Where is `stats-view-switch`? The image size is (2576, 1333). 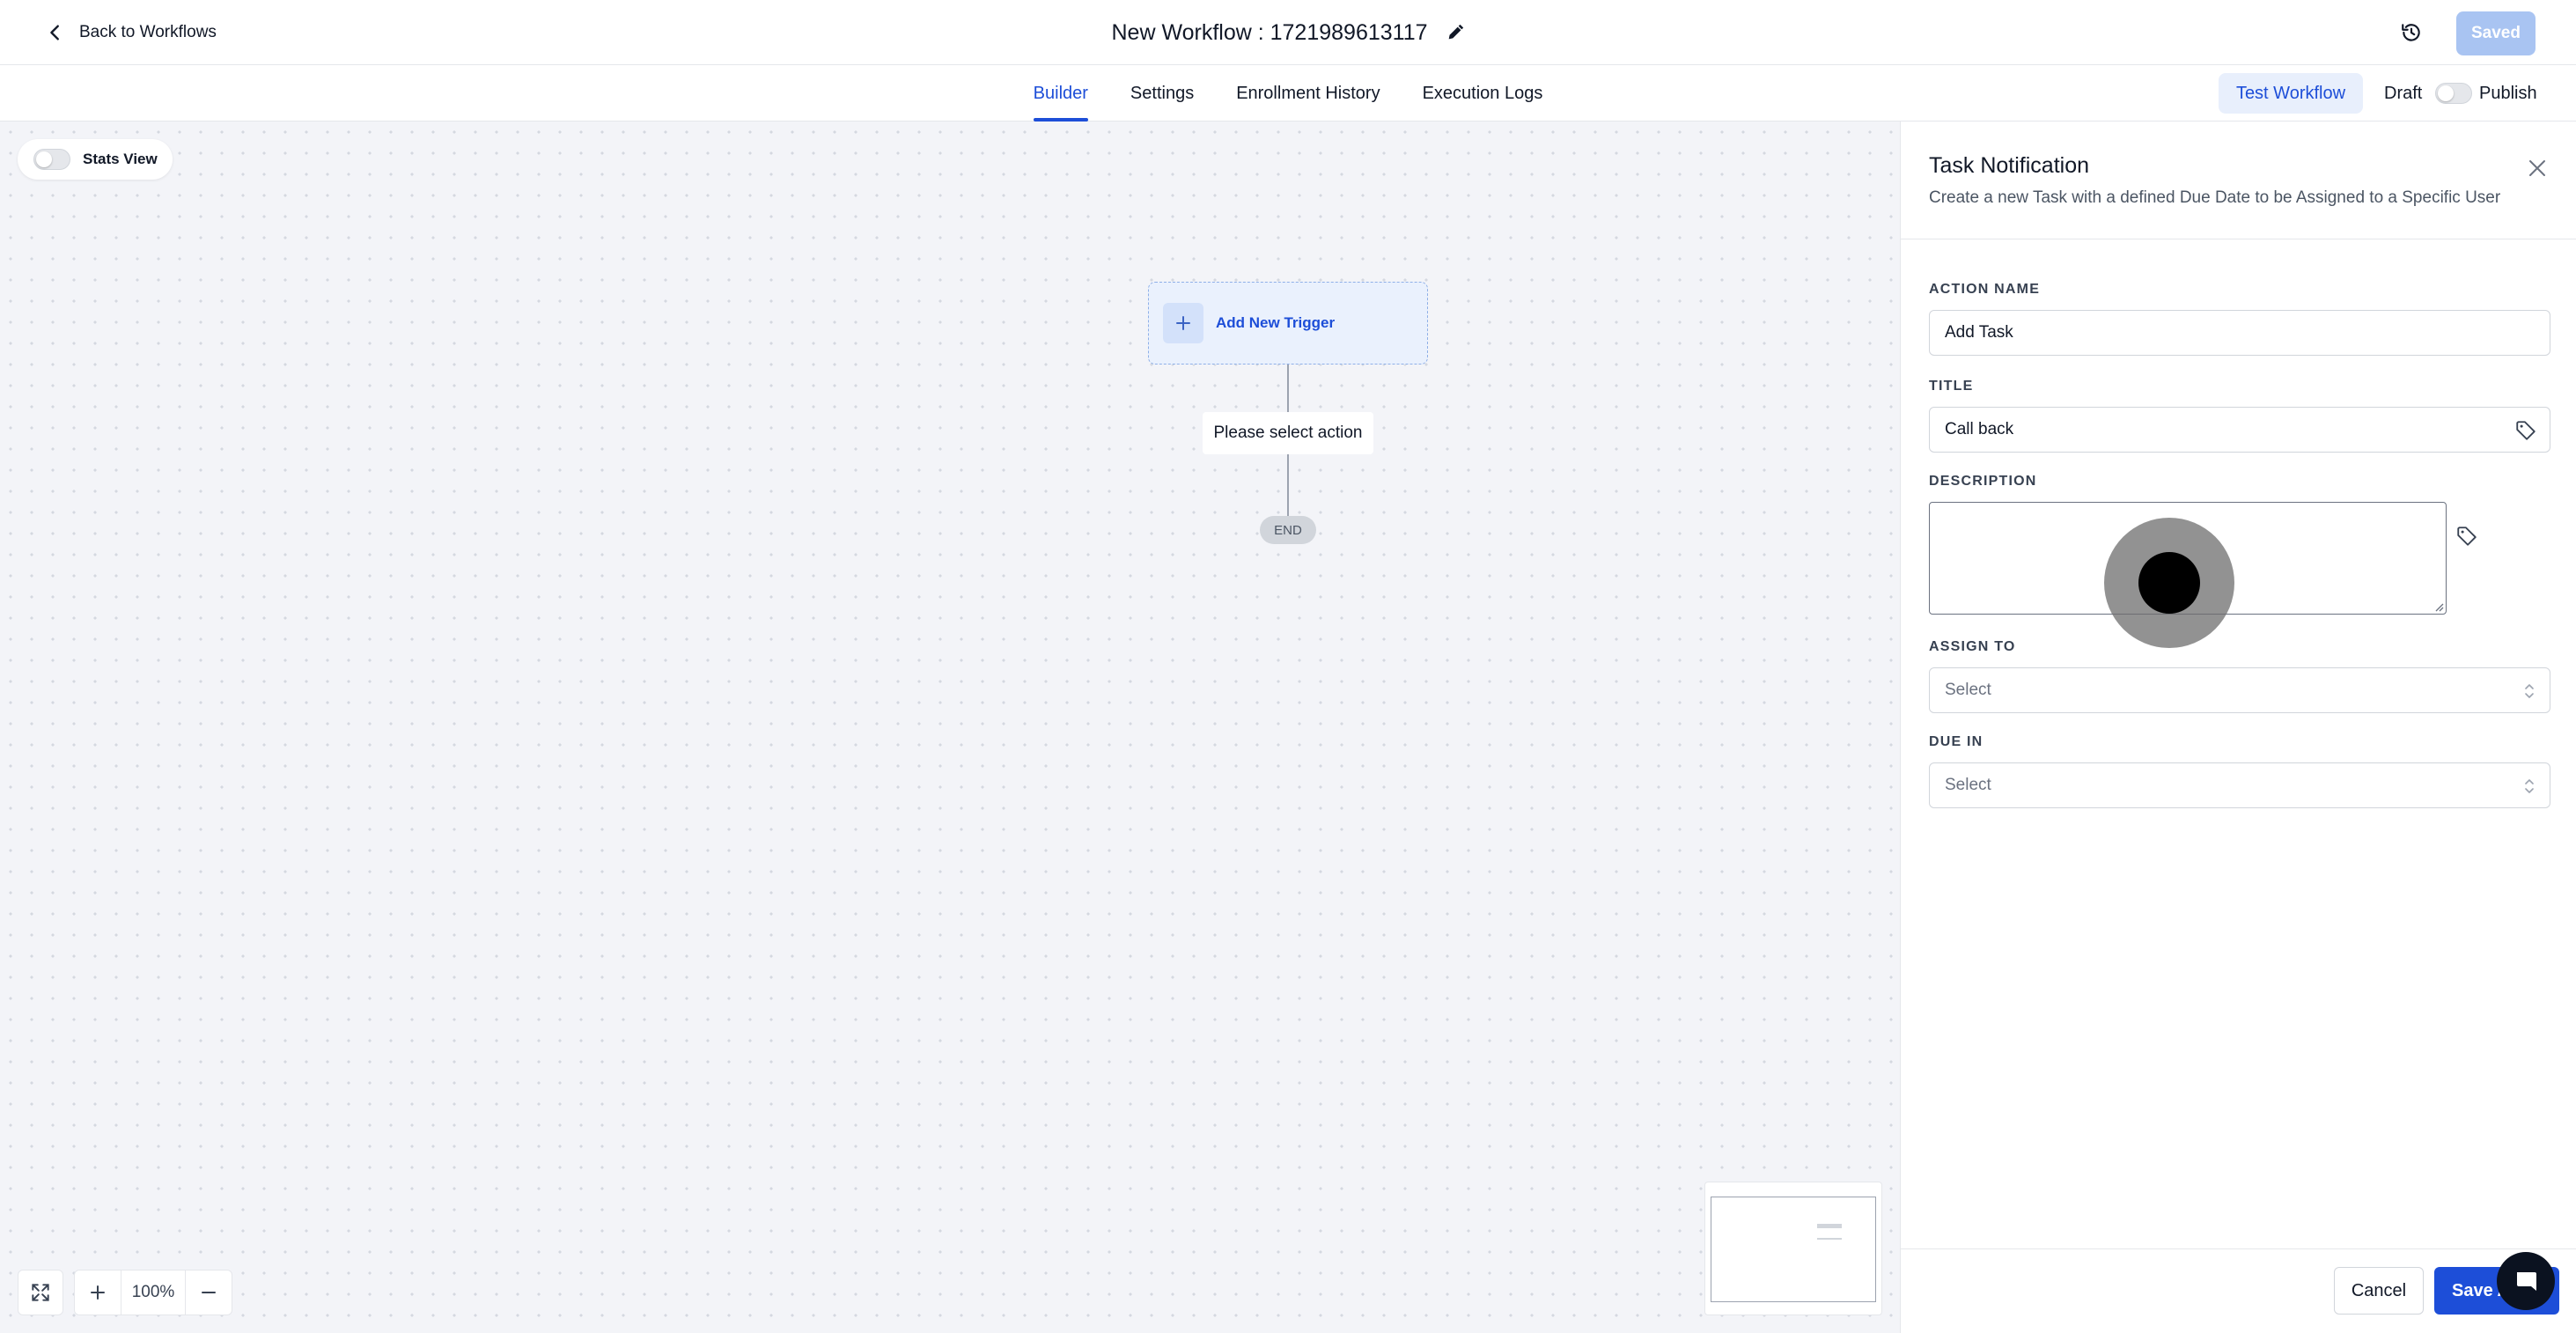 stats-view-switch is located at coordinates (52, 159).